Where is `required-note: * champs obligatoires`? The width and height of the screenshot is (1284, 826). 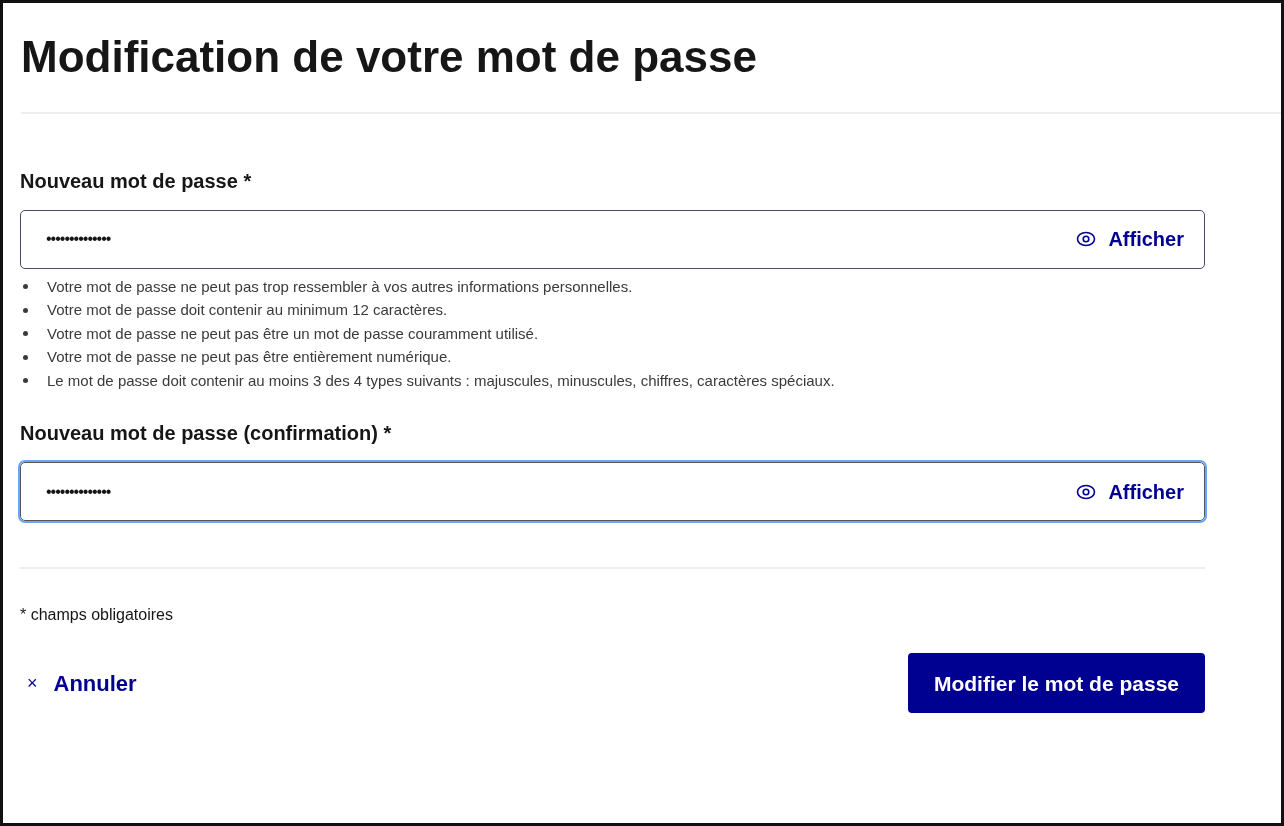 required-note: * champs obligatoires is located at coordinates (97, 615).